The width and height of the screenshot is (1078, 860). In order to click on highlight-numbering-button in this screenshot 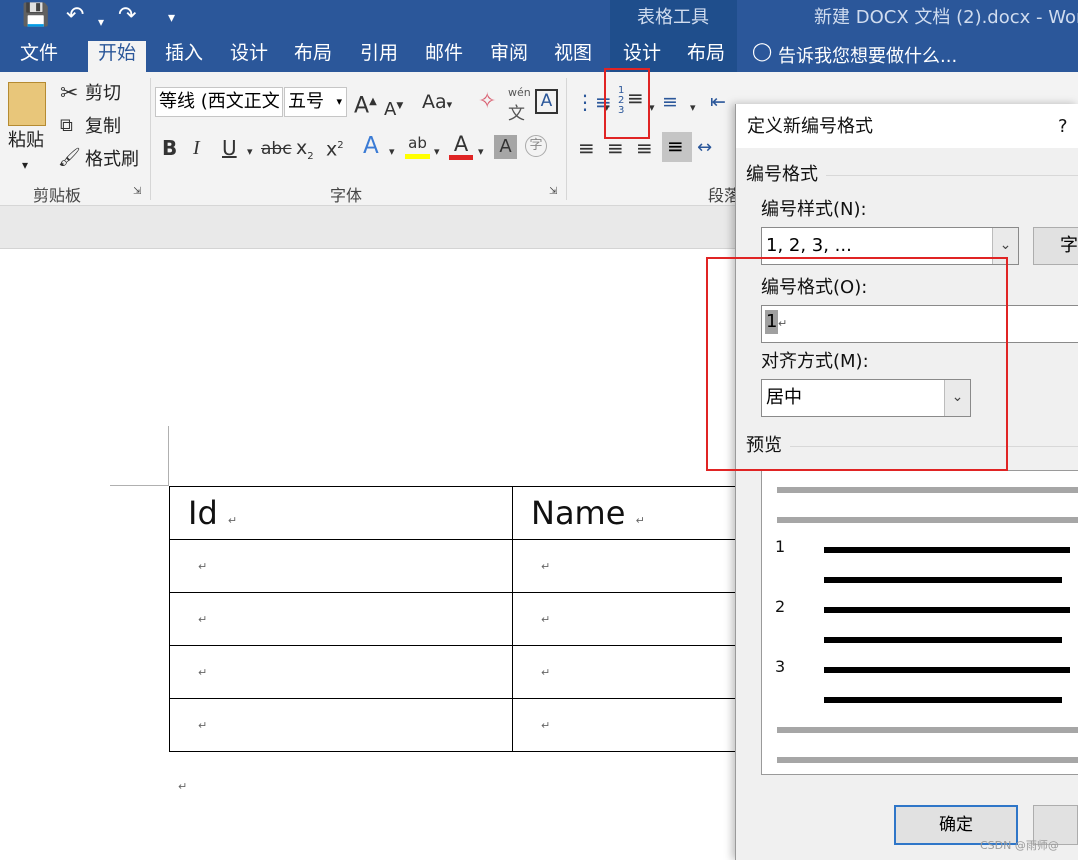, I will do `click(627, 103)`.